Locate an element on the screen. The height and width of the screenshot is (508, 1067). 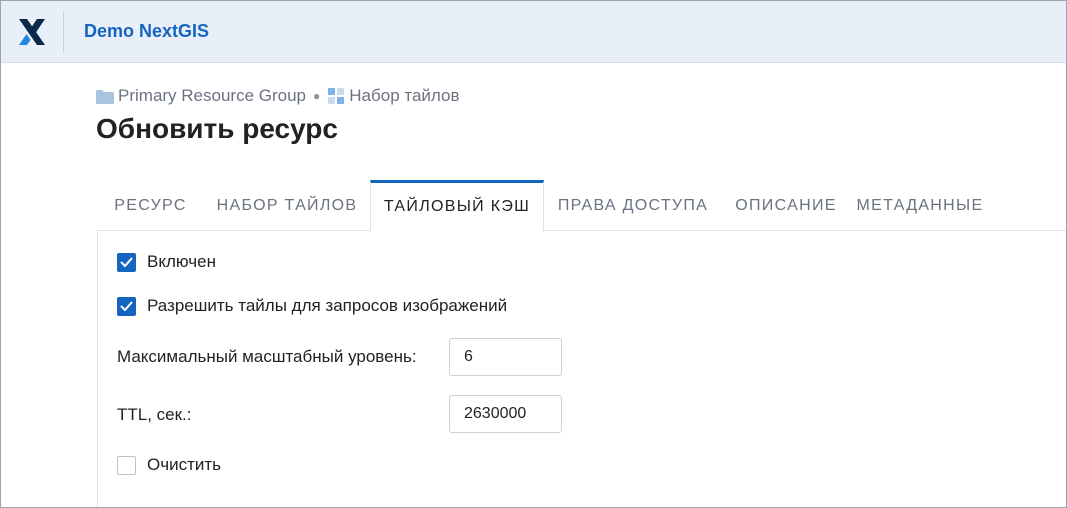
breadcrumb-item-tileset: Набор тайлов is located at coordinates (393, 96).